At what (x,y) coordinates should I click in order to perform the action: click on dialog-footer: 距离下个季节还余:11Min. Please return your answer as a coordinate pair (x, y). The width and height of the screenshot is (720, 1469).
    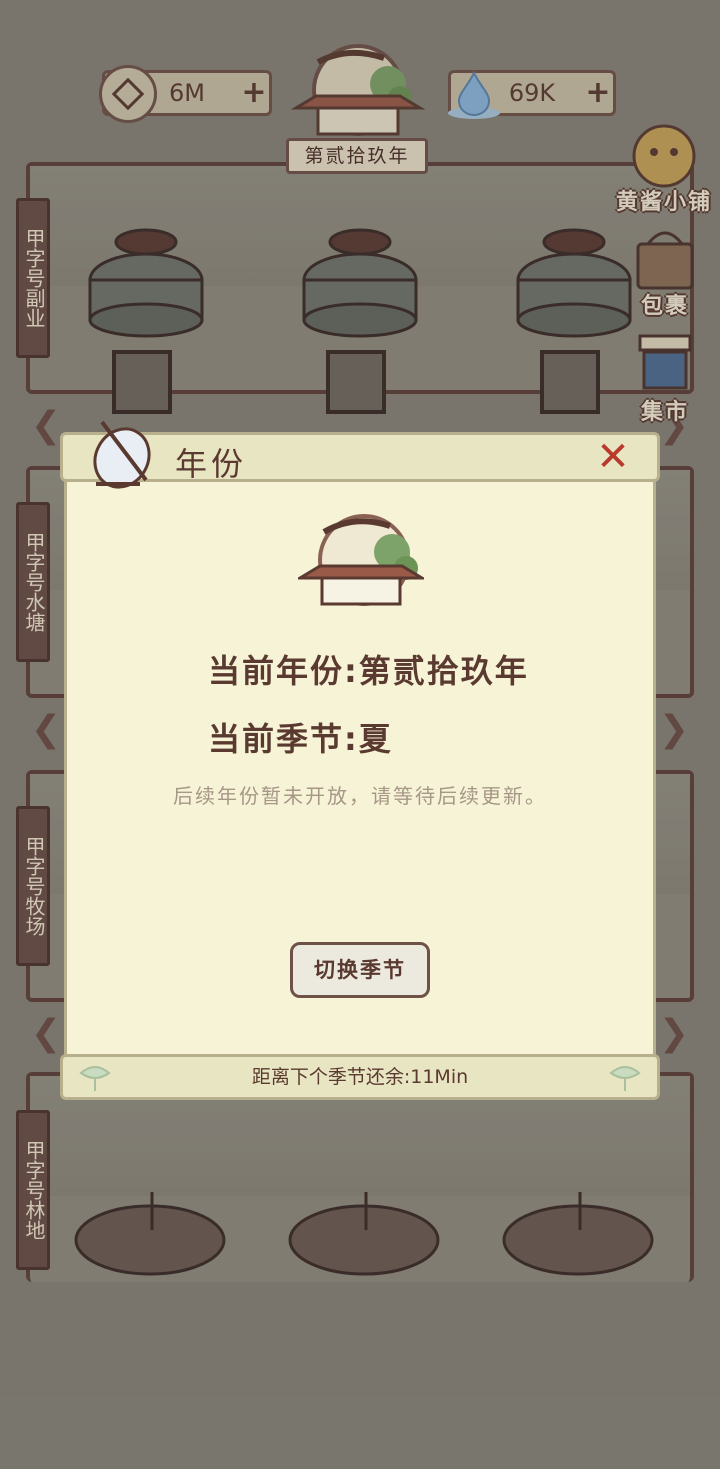
    Looking at the image, I should click on (360, 1077).